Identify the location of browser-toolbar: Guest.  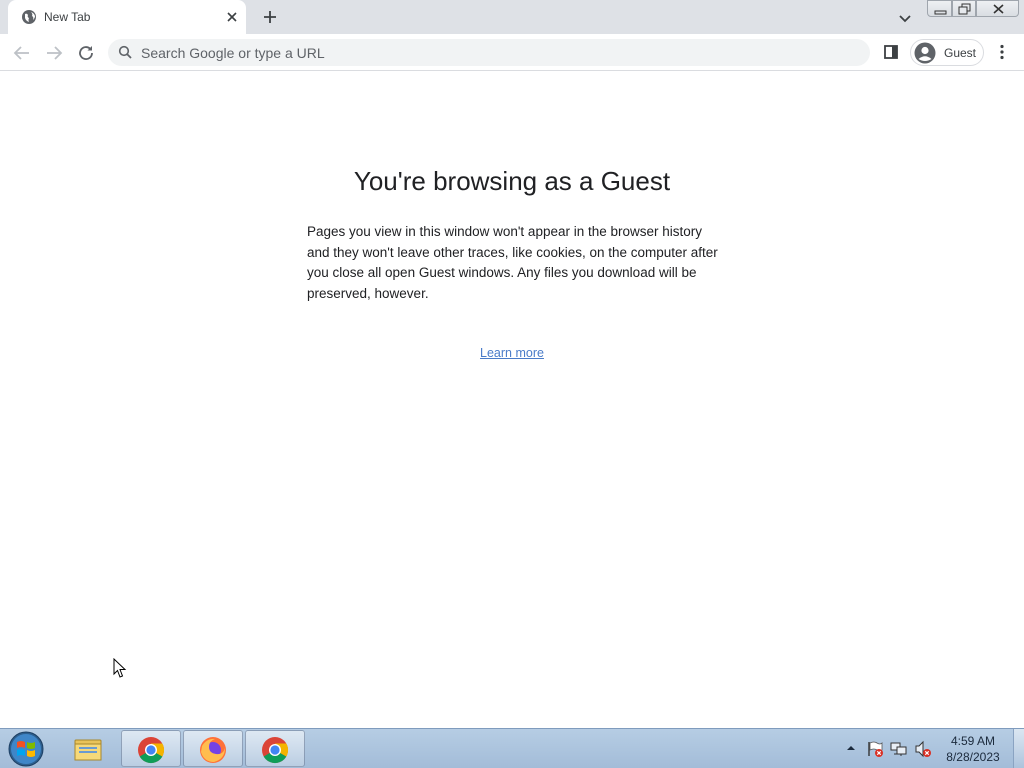
(512, 52).